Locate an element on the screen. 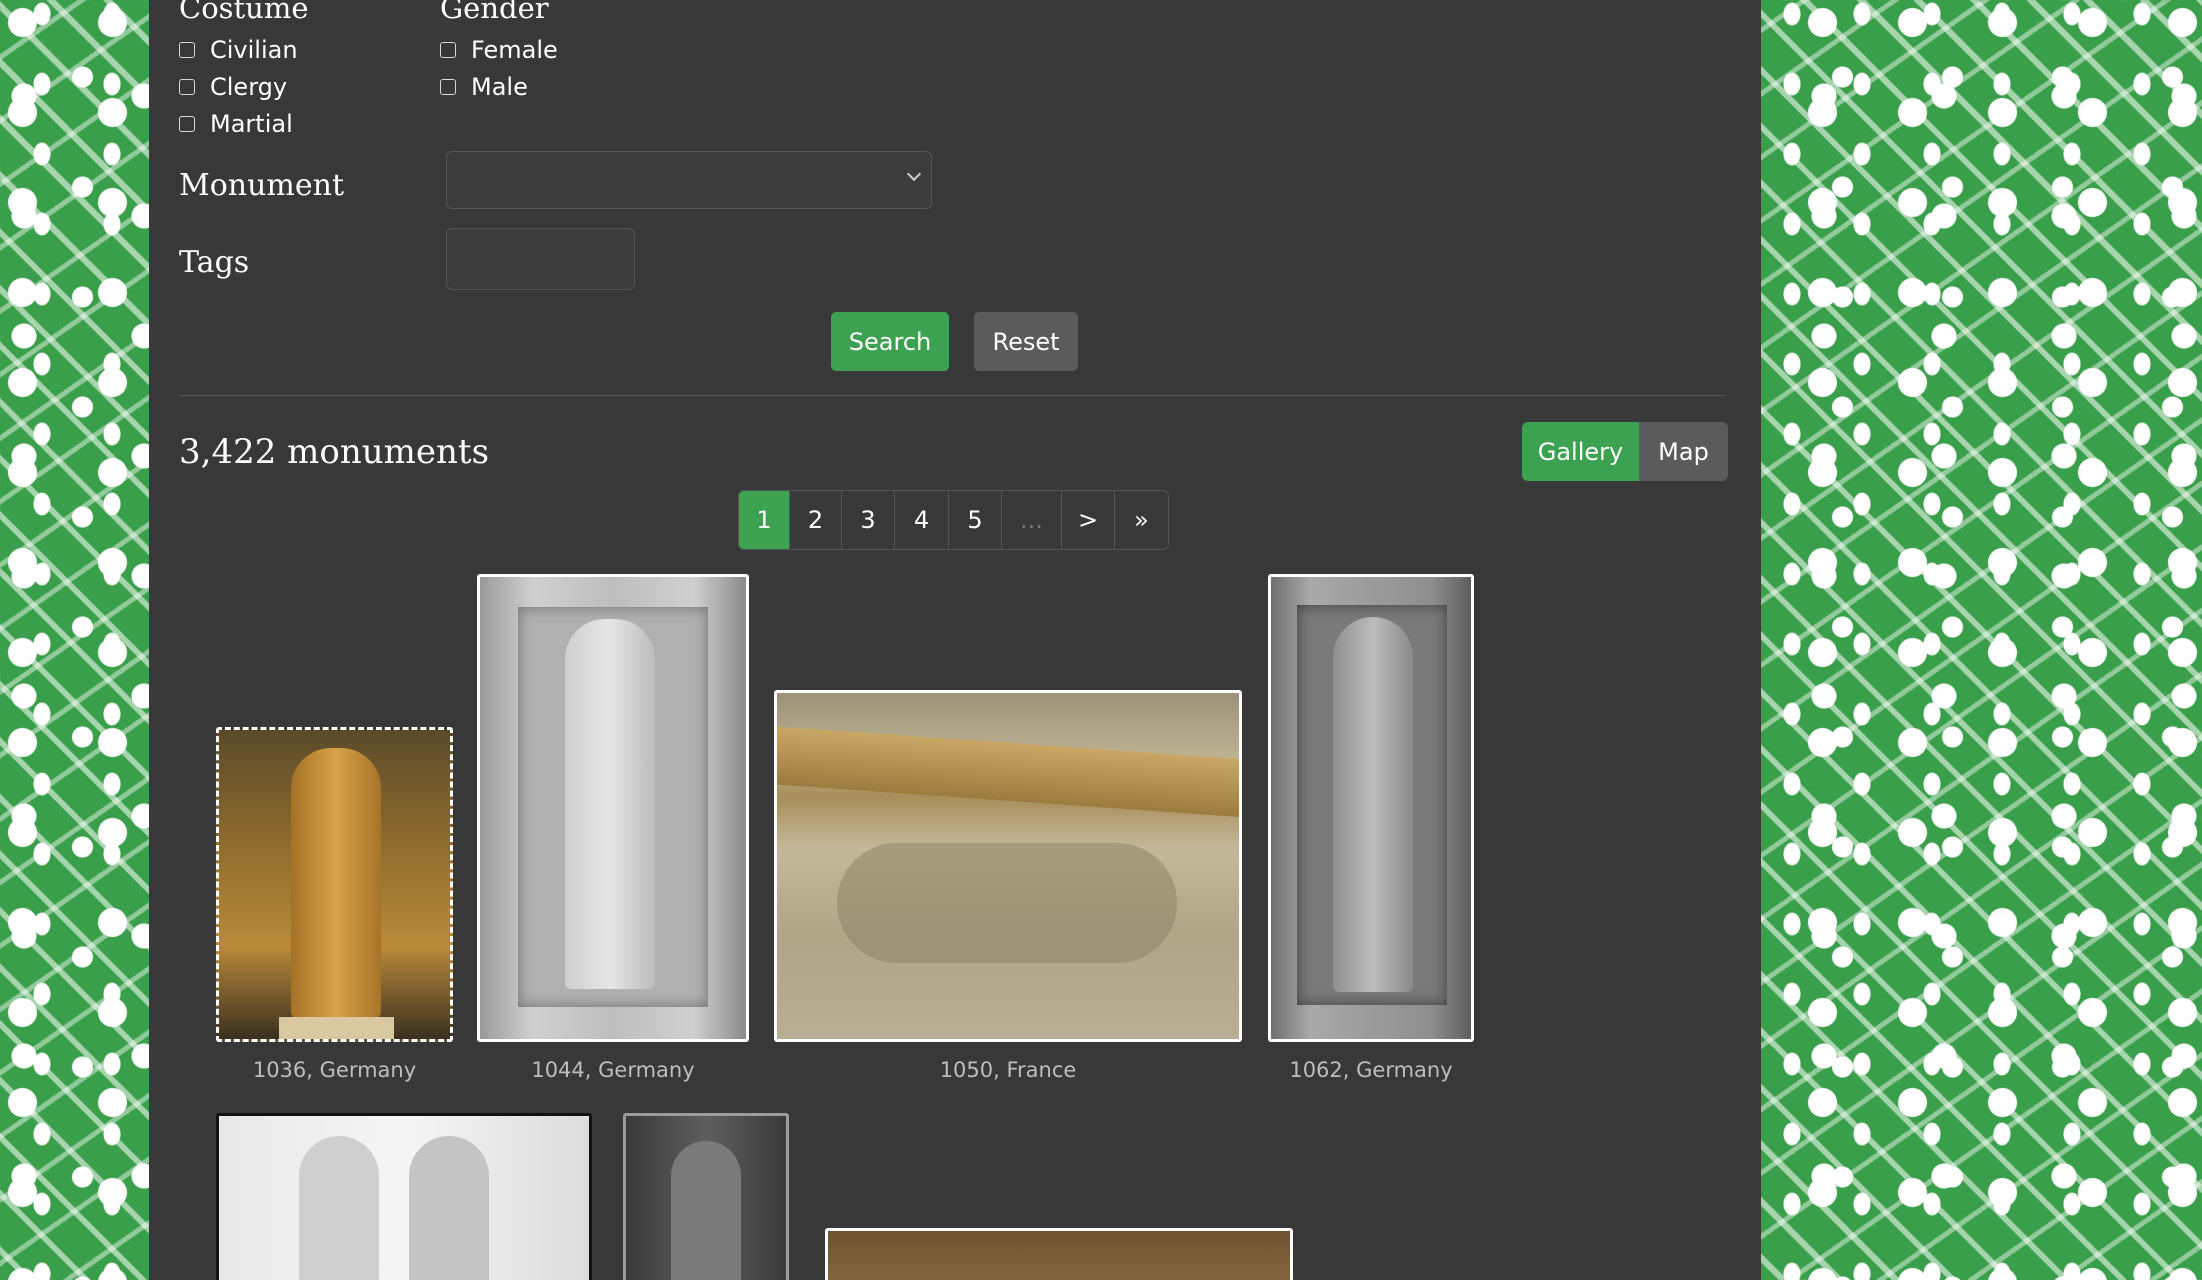 This screenshot has height=1280, width=2202. search-button: Search is located at coordinates (890, 341).